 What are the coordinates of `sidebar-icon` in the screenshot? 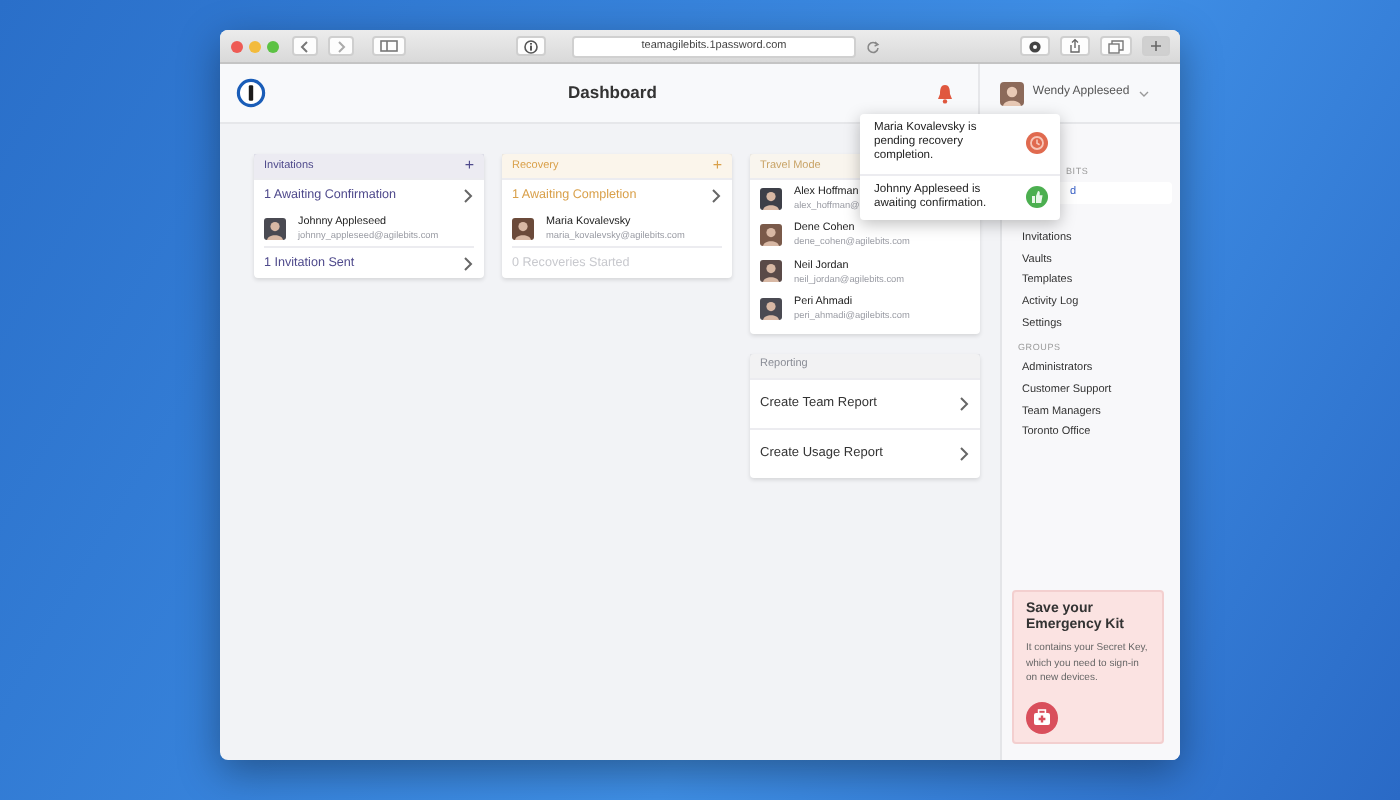 It's located at (389, 46).